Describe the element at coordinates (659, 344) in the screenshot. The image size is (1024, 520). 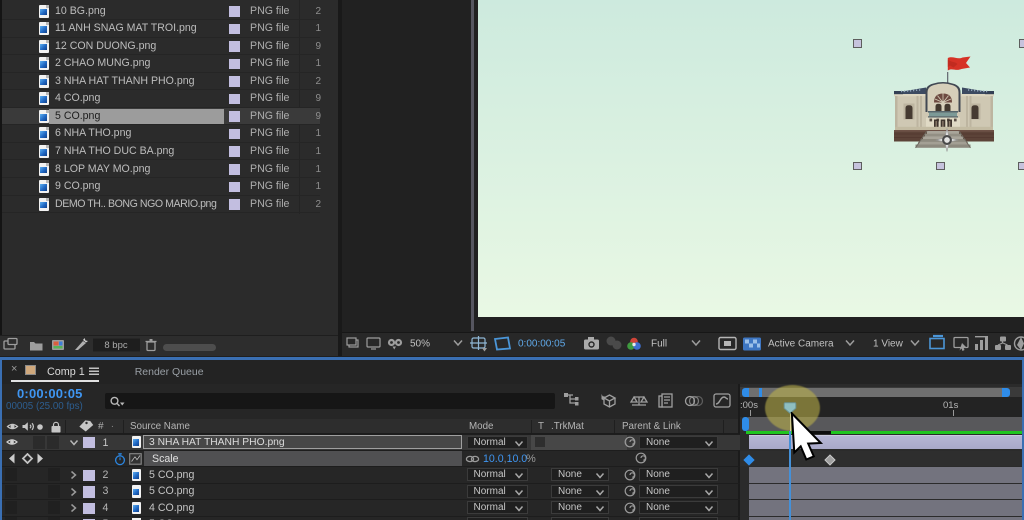
I see `svg-text: Full` at that location.